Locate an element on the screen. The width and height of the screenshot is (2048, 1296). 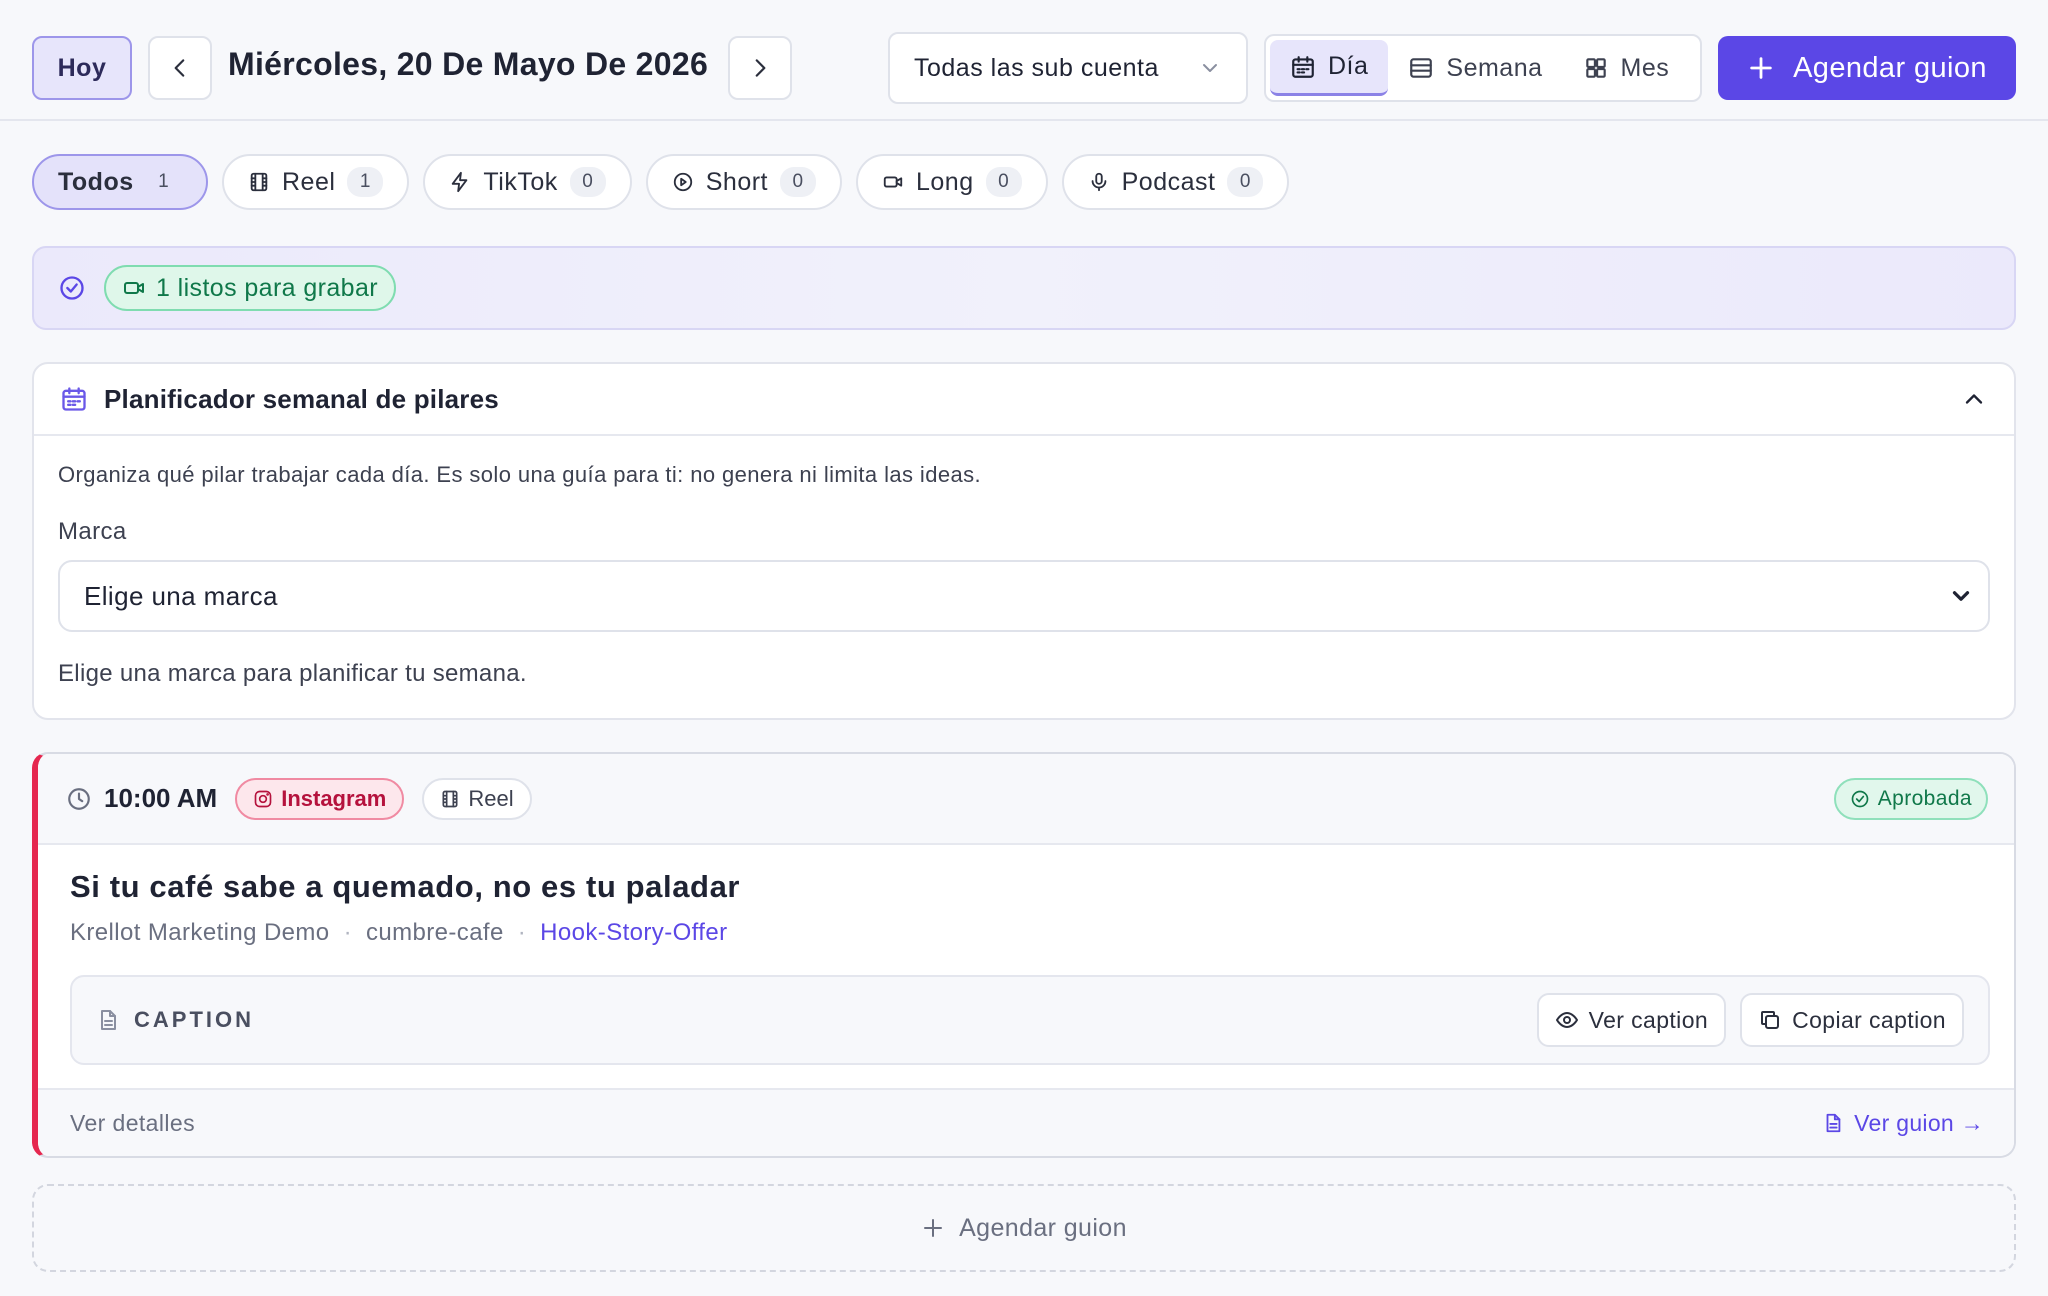
chevron-left-icon is located at coordinates (180, 68).